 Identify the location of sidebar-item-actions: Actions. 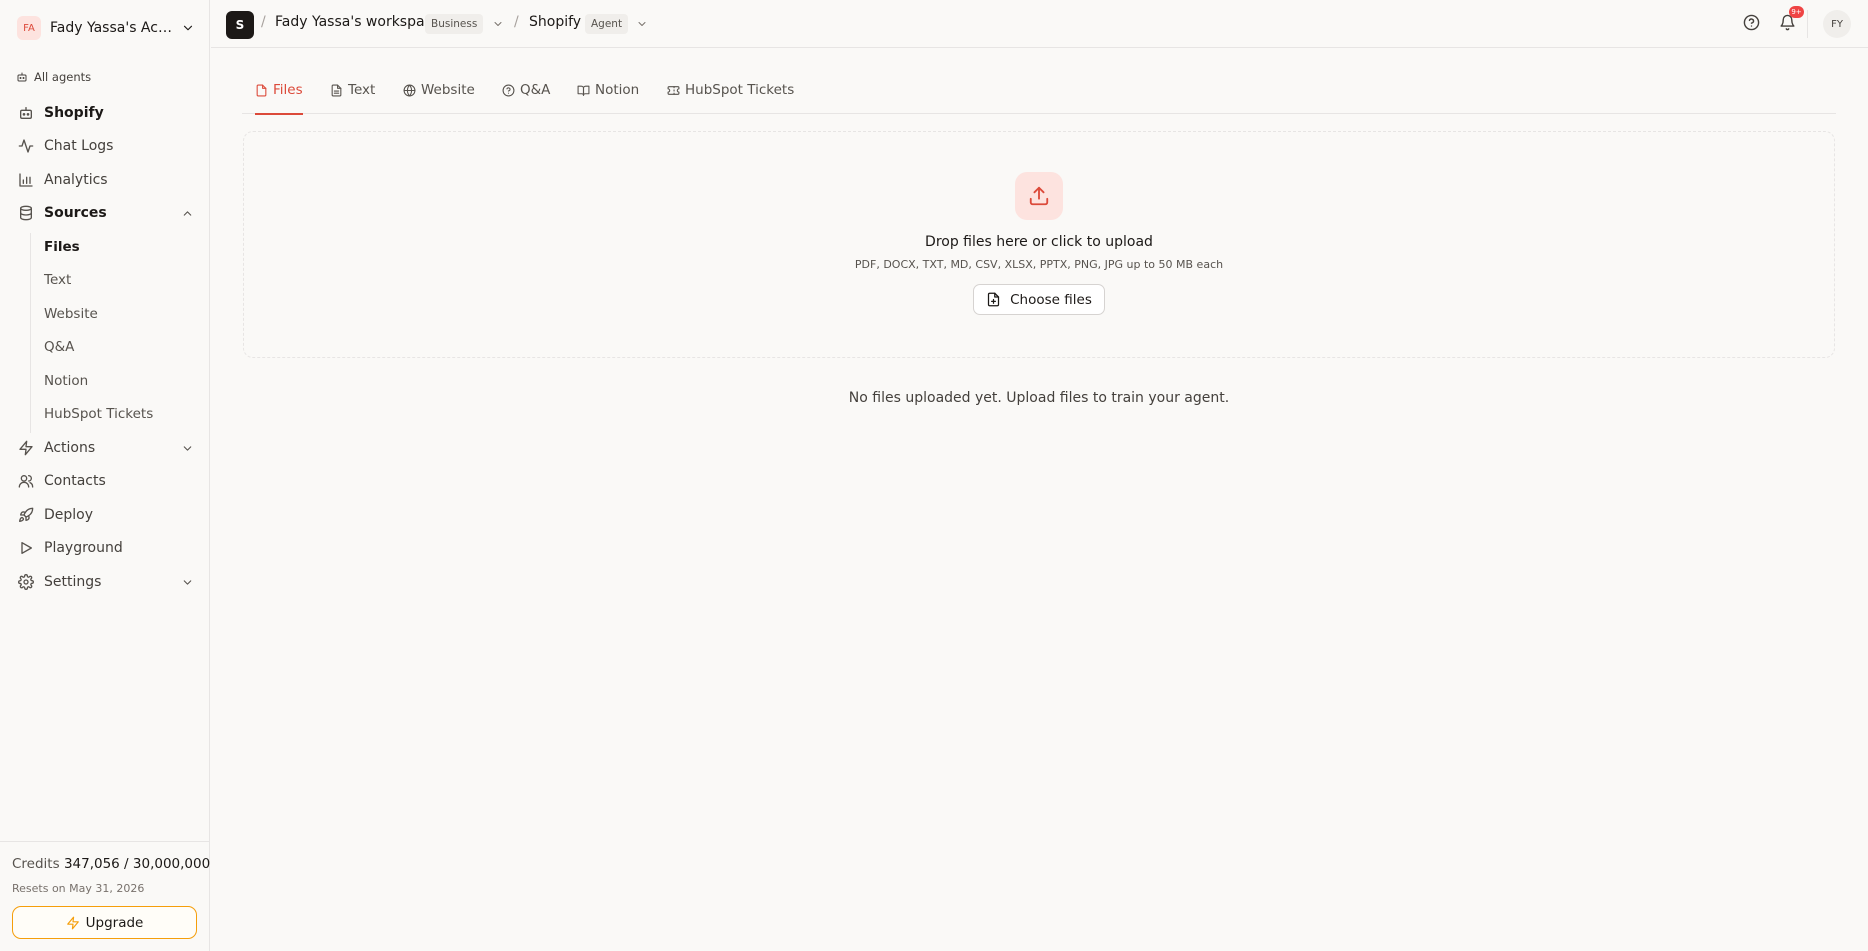
(106, 448).